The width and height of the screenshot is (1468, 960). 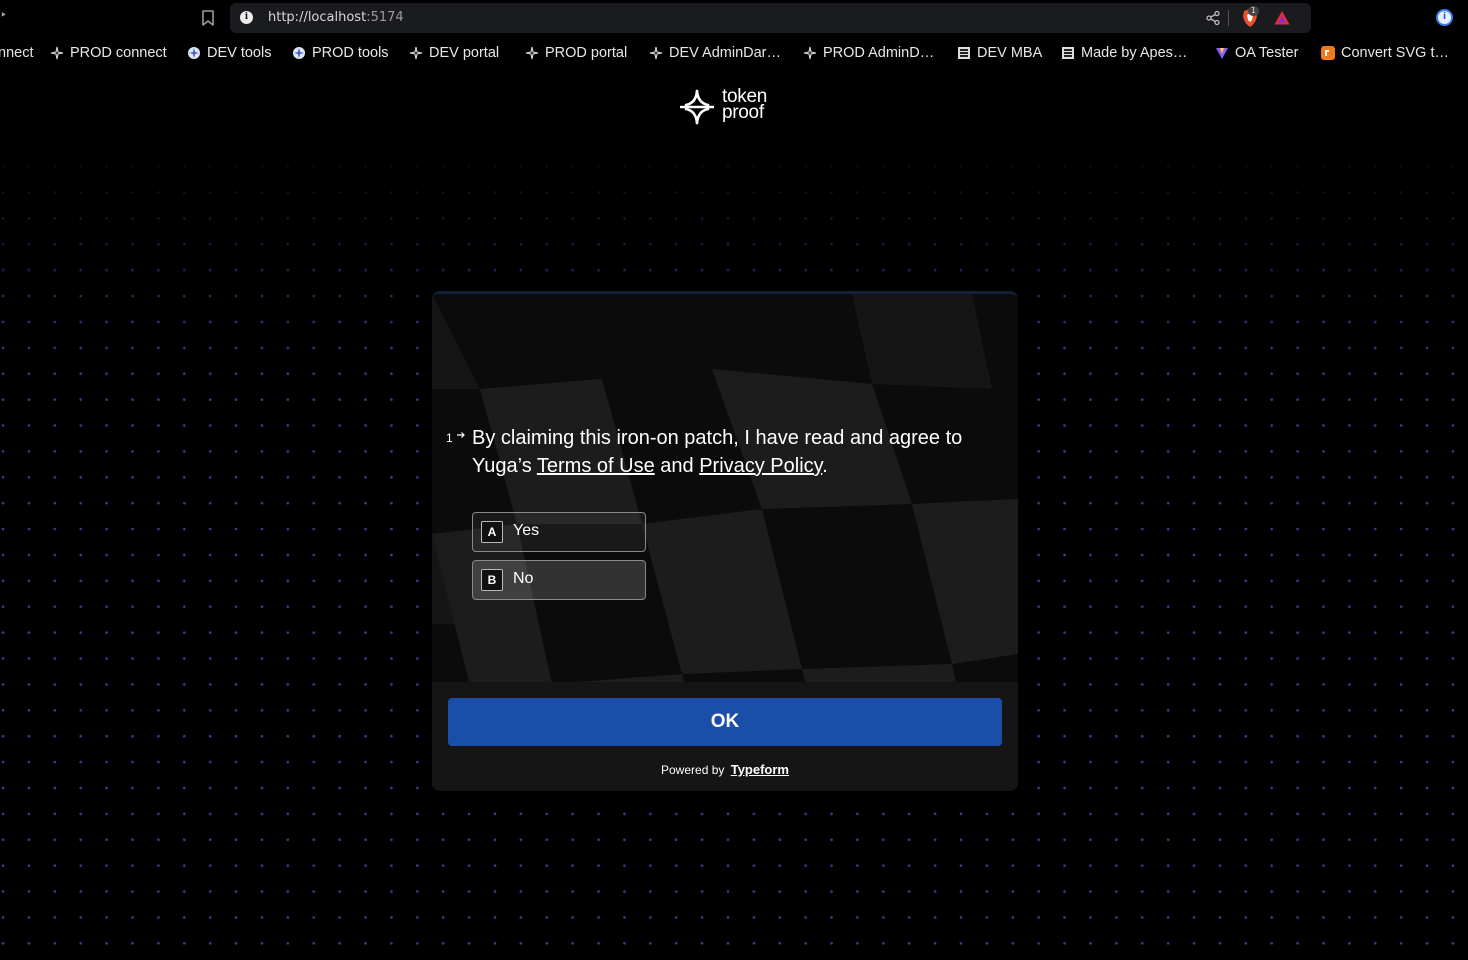 What do you see at coordinates (693, 770) in the screenshot?
I see `powered-by-text: Powered by` at bounding box center [693, 770].